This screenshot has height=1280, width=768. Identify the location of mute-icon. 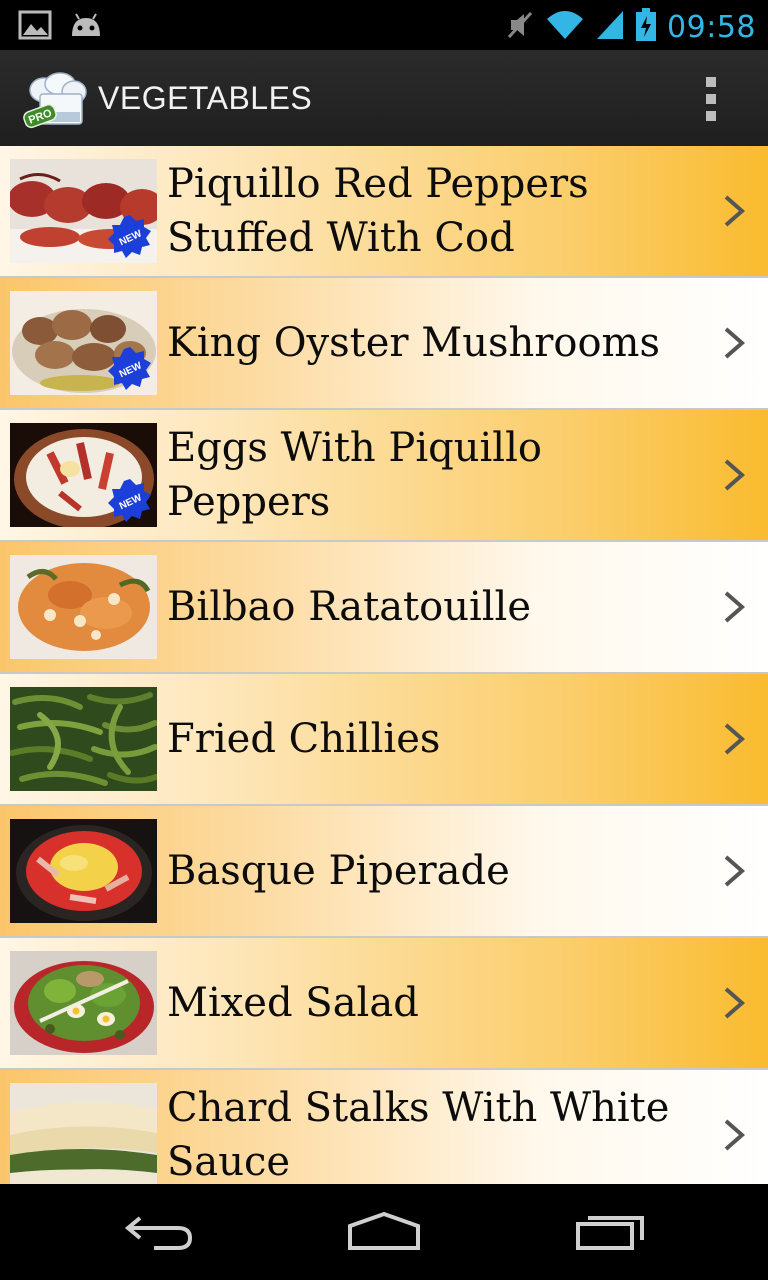
(520, 27).